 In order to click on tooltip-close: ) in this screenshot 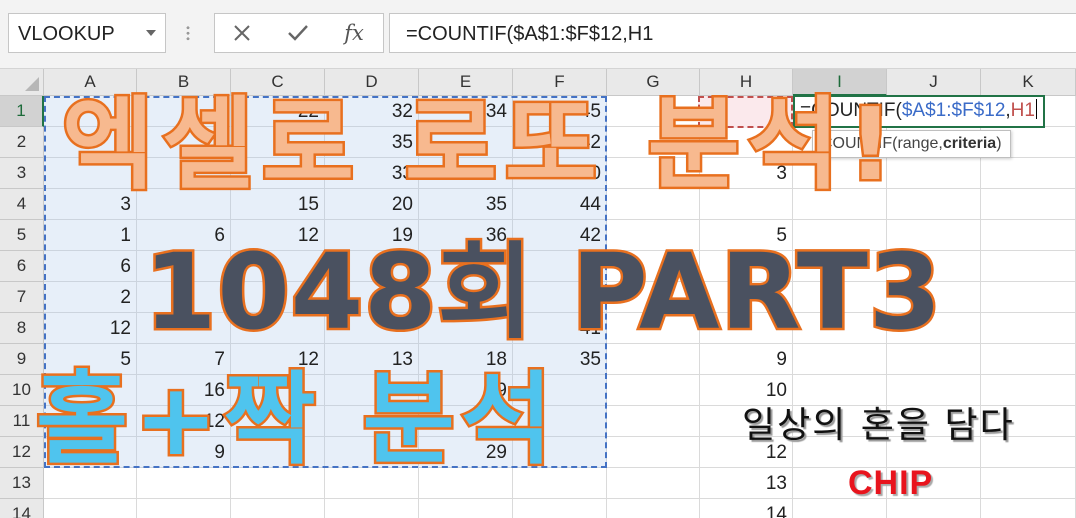, I will do `click(999, 143)`.